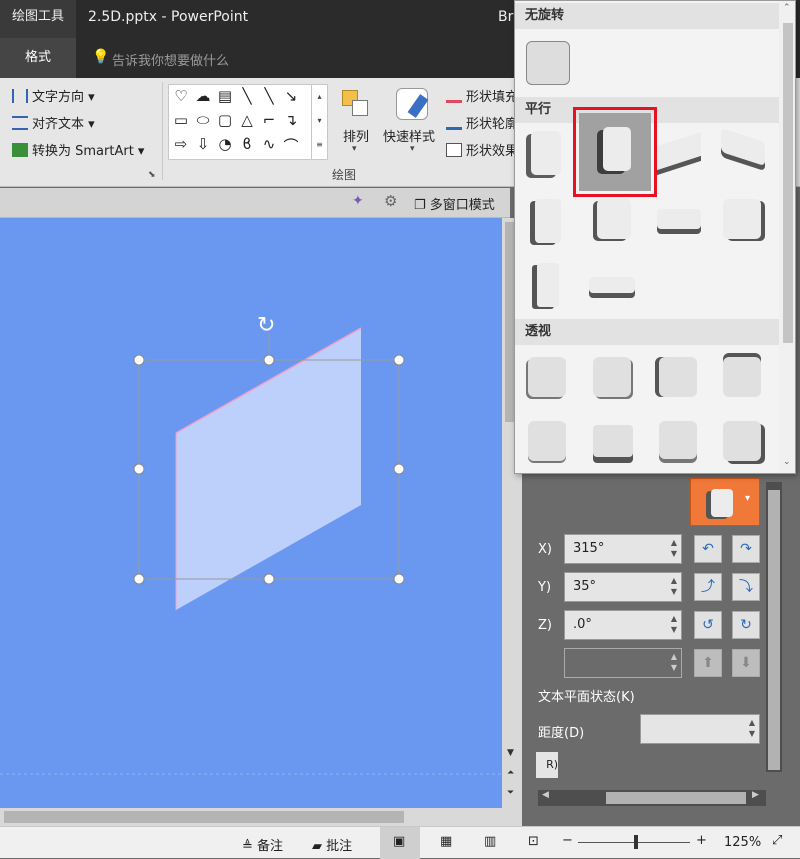  I want to click on pane-horizontal-scrollbar: ◀ ▶, so click(652, 798).